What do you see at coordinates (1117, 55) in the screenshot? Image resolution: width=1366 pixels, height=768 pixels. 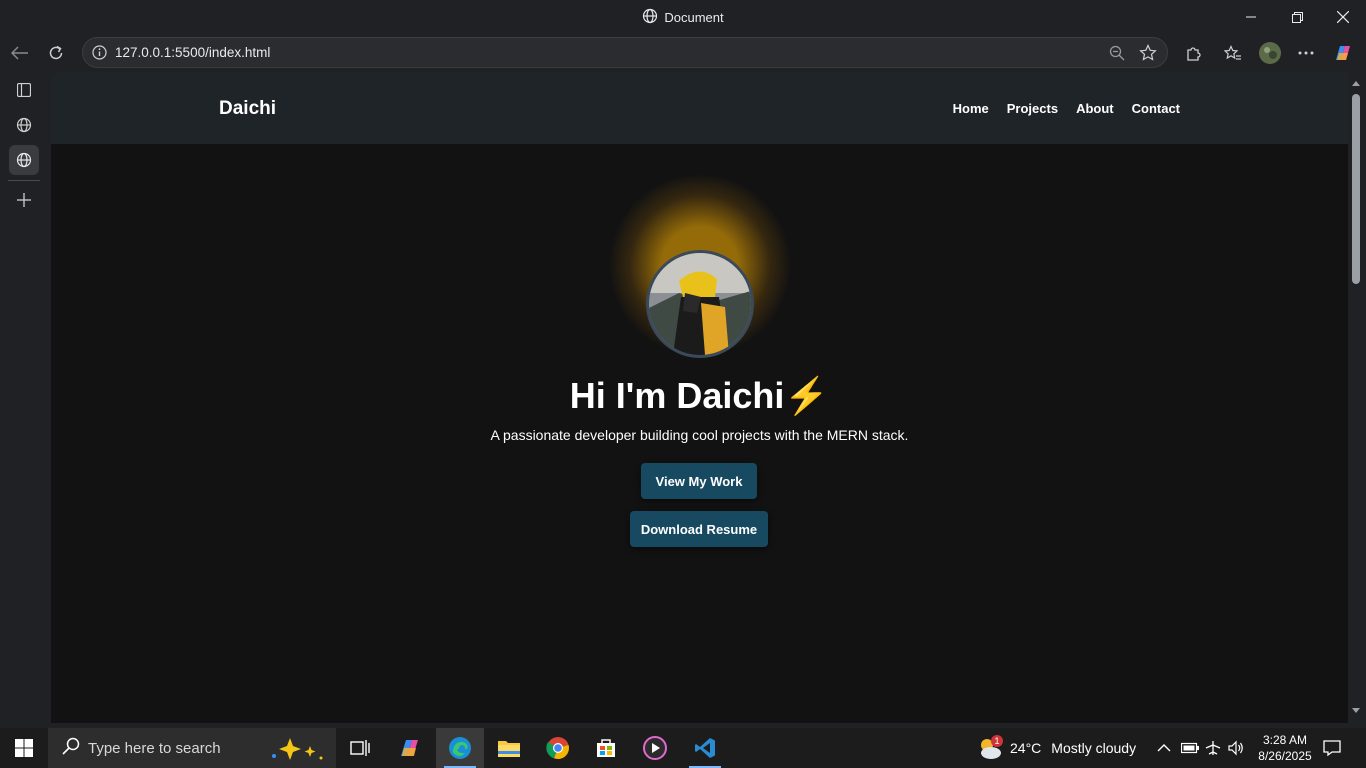 I see `zoom-out-icon` at bounding box center [1117, 55].